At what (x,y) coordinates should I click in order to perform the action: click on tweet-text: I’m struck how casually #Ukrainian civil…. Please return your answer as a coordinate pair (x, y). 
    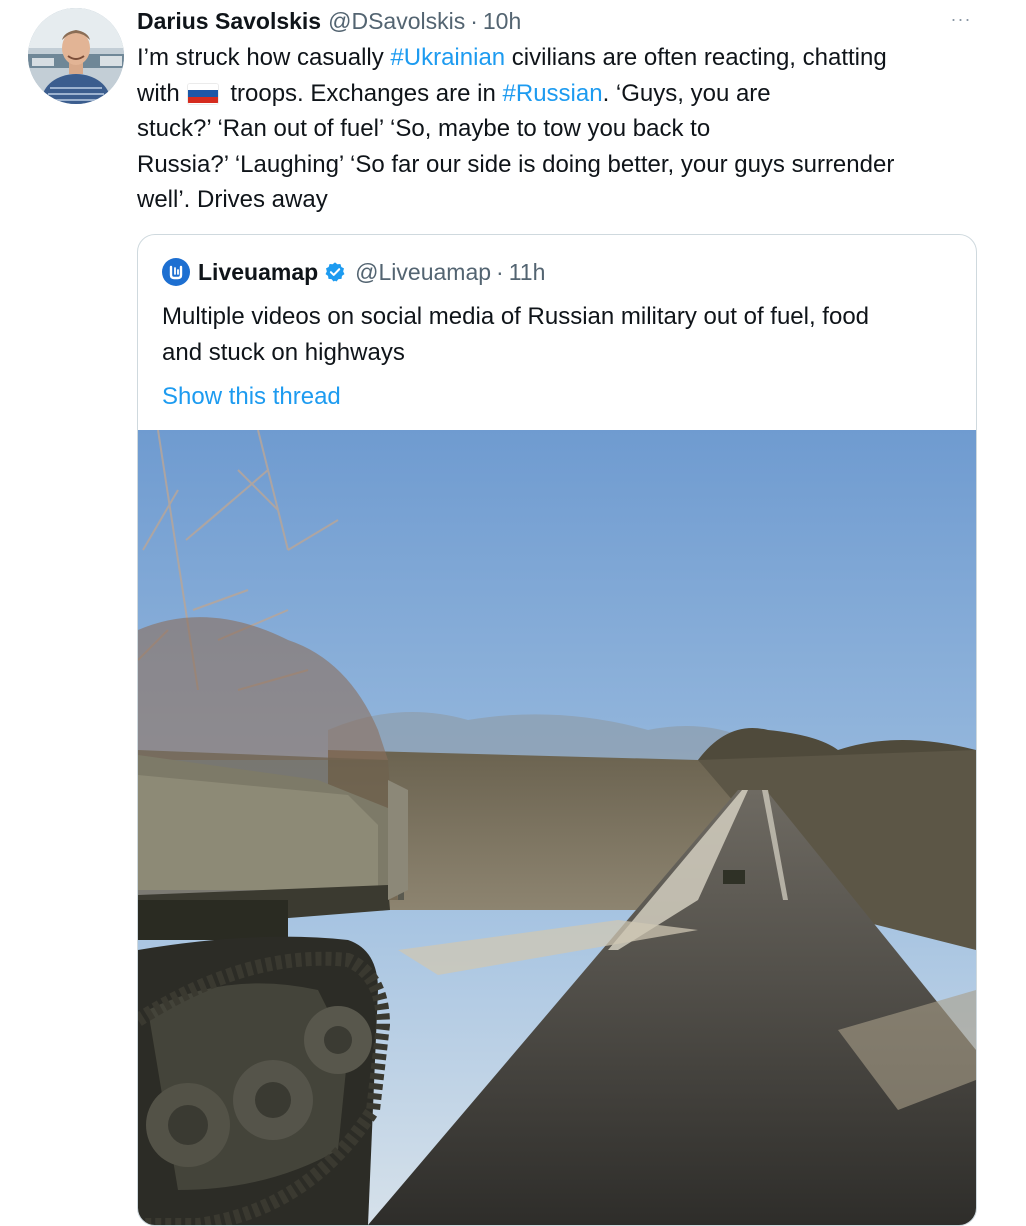
    Looking at the image, I should click on (562, 129).